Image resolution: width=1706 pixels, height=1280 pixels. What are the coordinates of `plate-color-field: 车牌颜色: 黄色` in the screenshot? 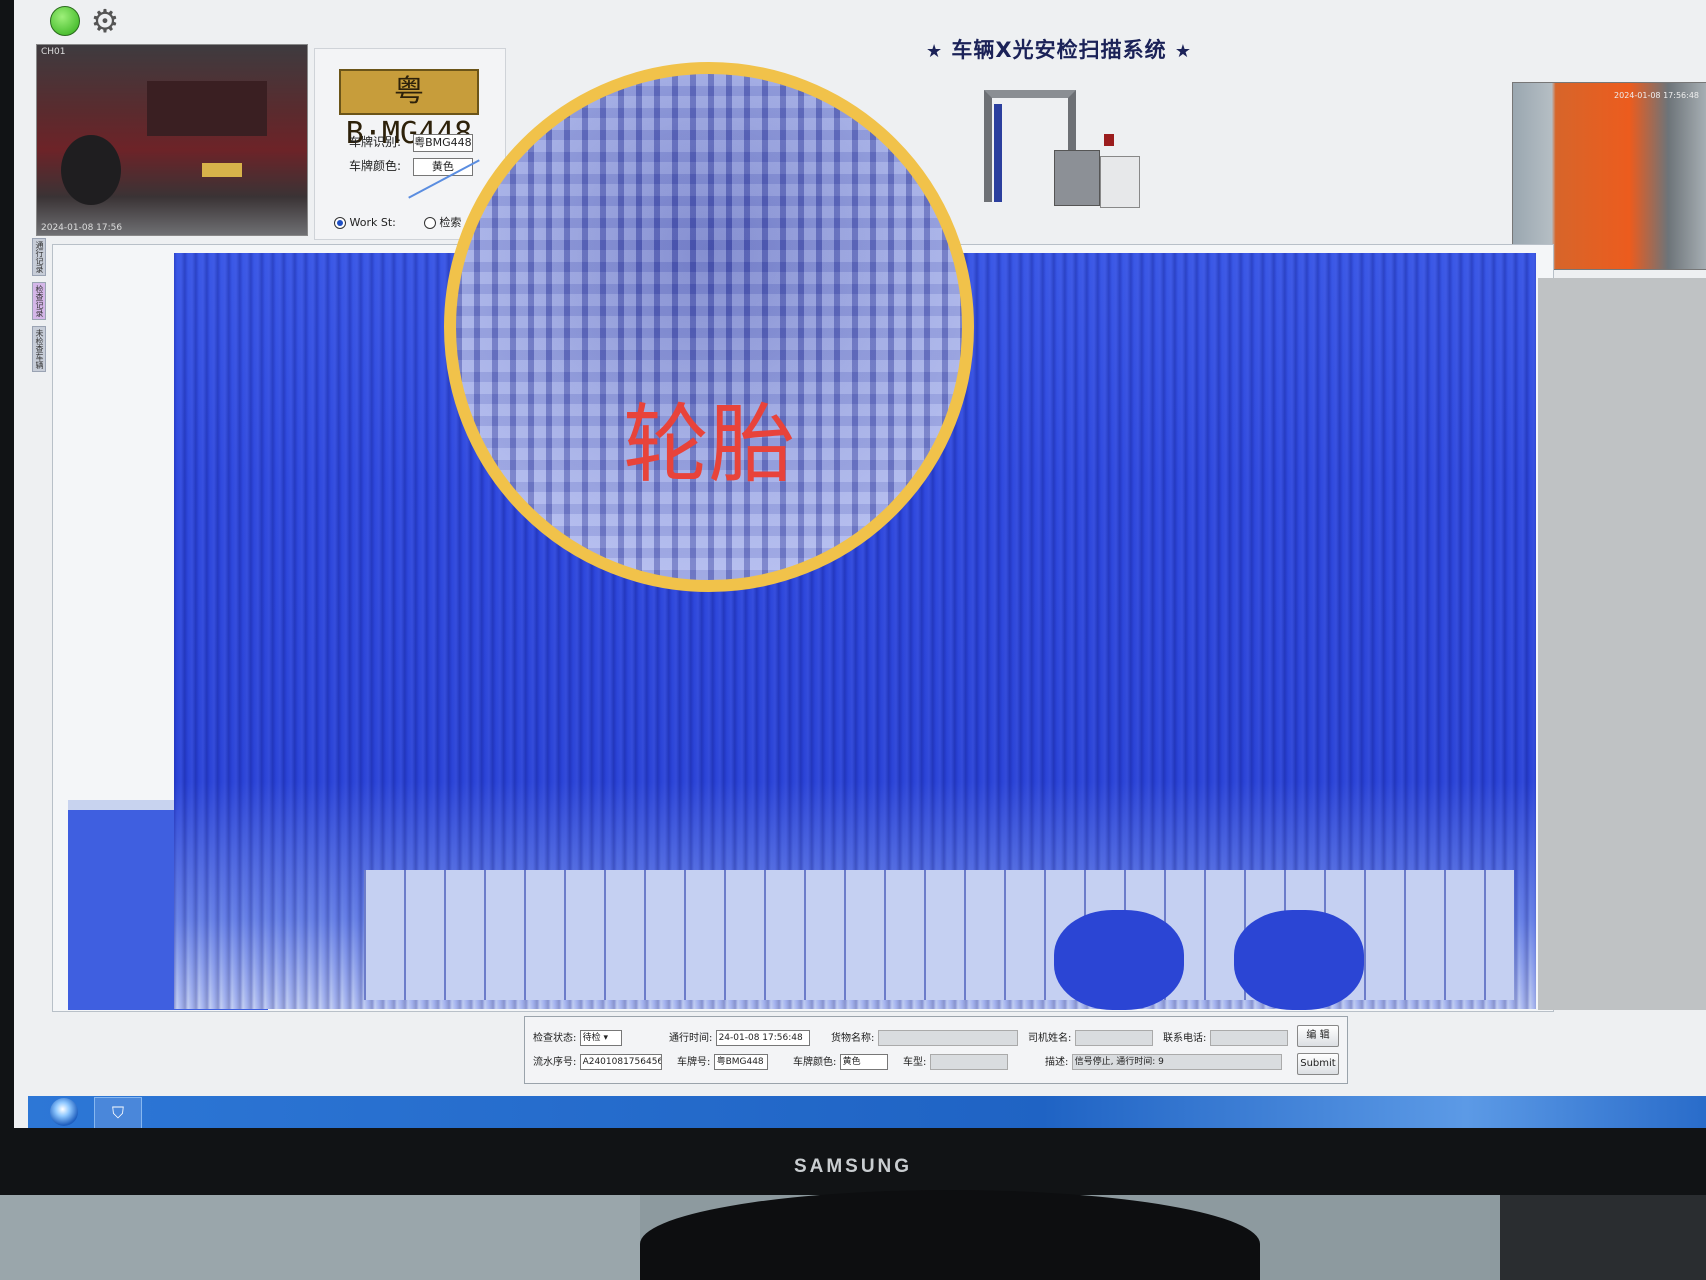 It's located at (840, 1061).